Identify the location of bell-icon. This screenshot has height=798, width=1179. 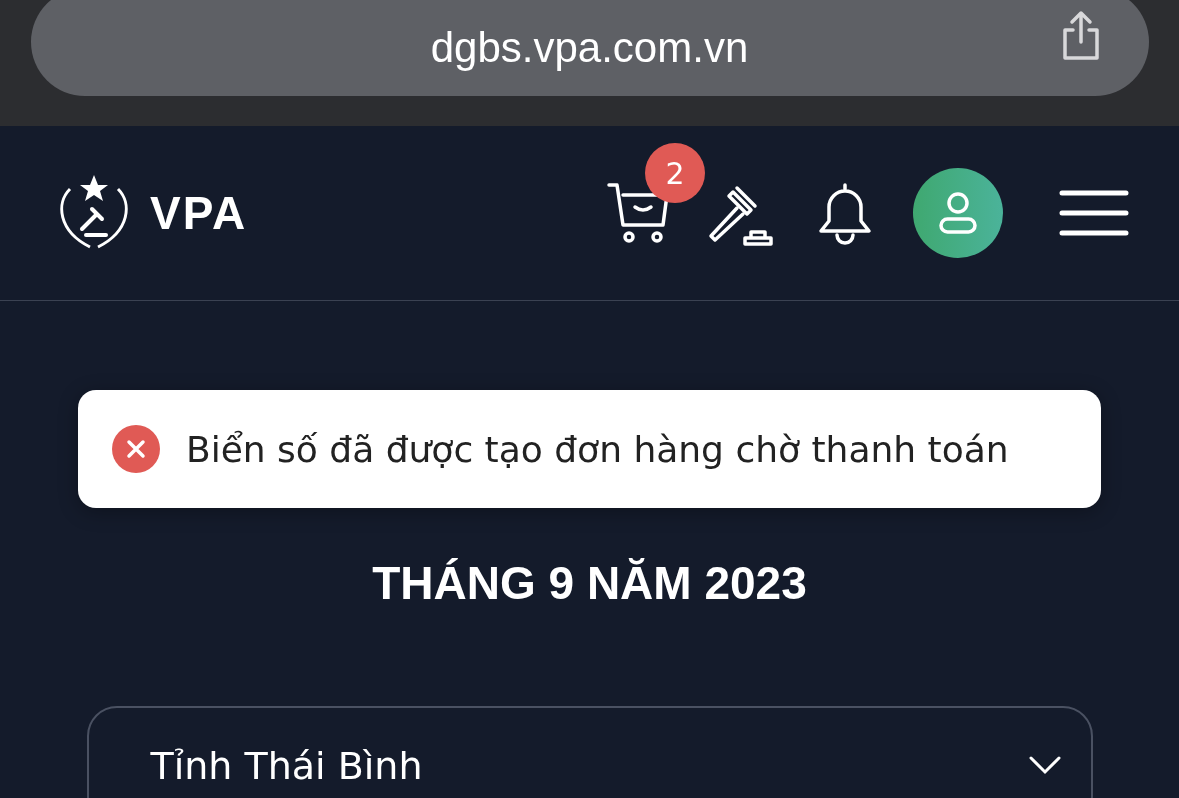
(845, 213).